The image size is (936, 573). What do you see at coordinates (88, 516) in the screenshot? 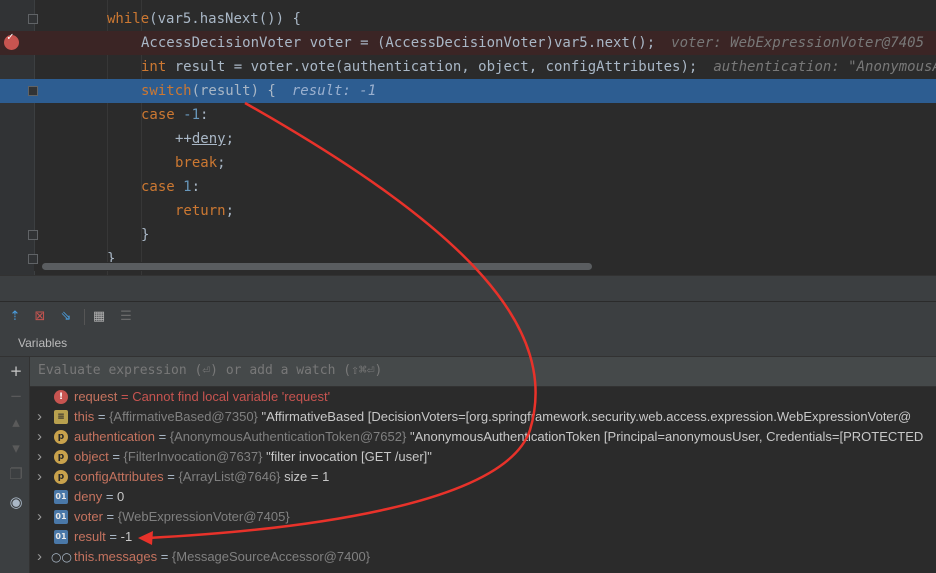
I see `variable-name: voter` at bounding box center [88, 516].